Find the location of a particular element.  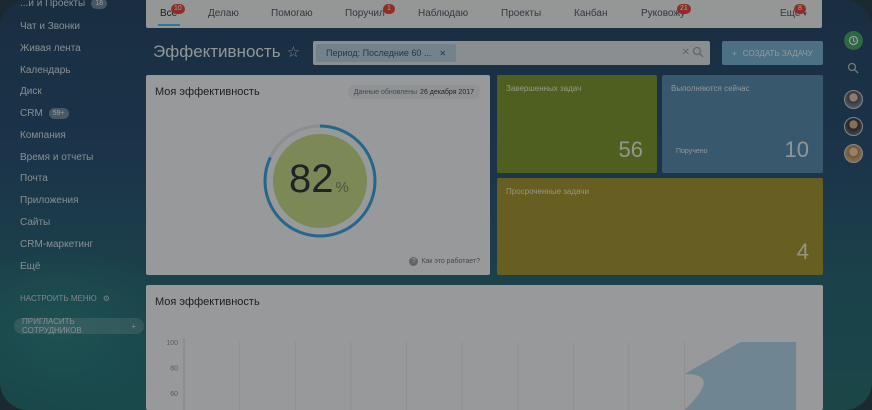

tab-kanban: Канбан is located at coordinates (591, 13).